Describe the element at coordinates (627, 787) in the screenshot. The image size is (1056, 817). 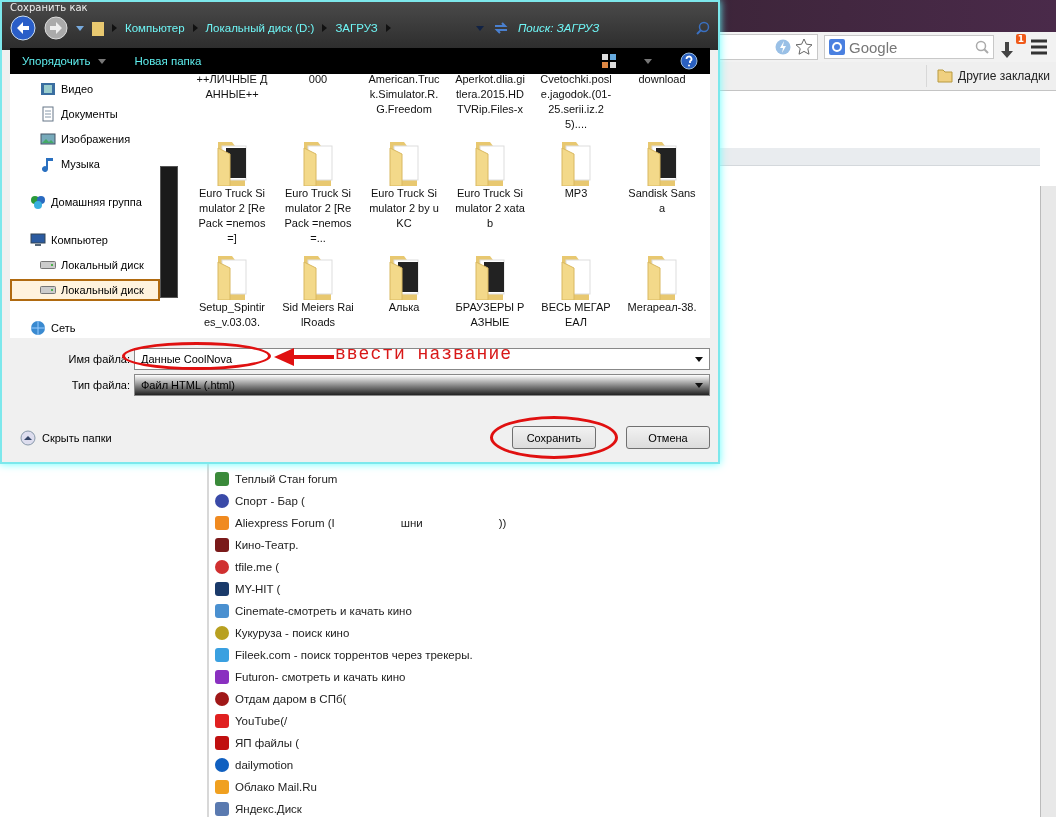
I see `bookmark-item: Облако Mail.Ru` at that location.